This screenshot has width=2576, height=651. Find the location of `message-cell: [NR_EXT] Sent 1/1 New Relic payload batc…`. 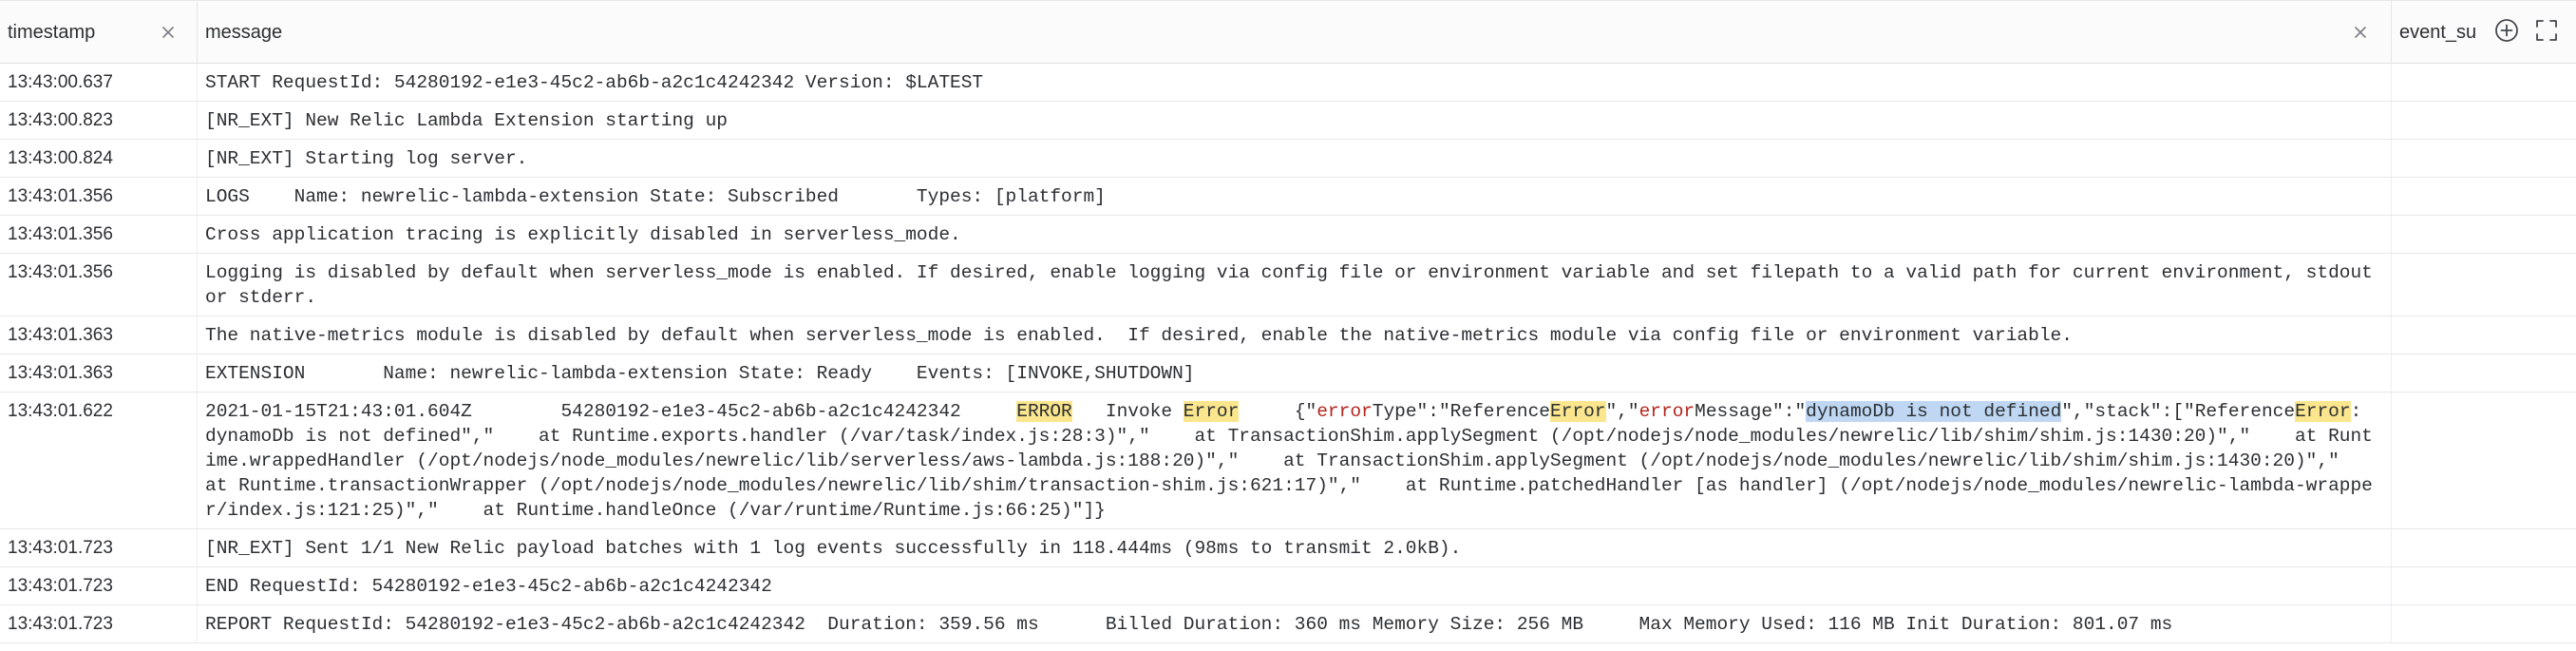

message-cell: [NR_EXT] Sent 1/1 New Relic payload batc… is located at coordinates (1295, 547).